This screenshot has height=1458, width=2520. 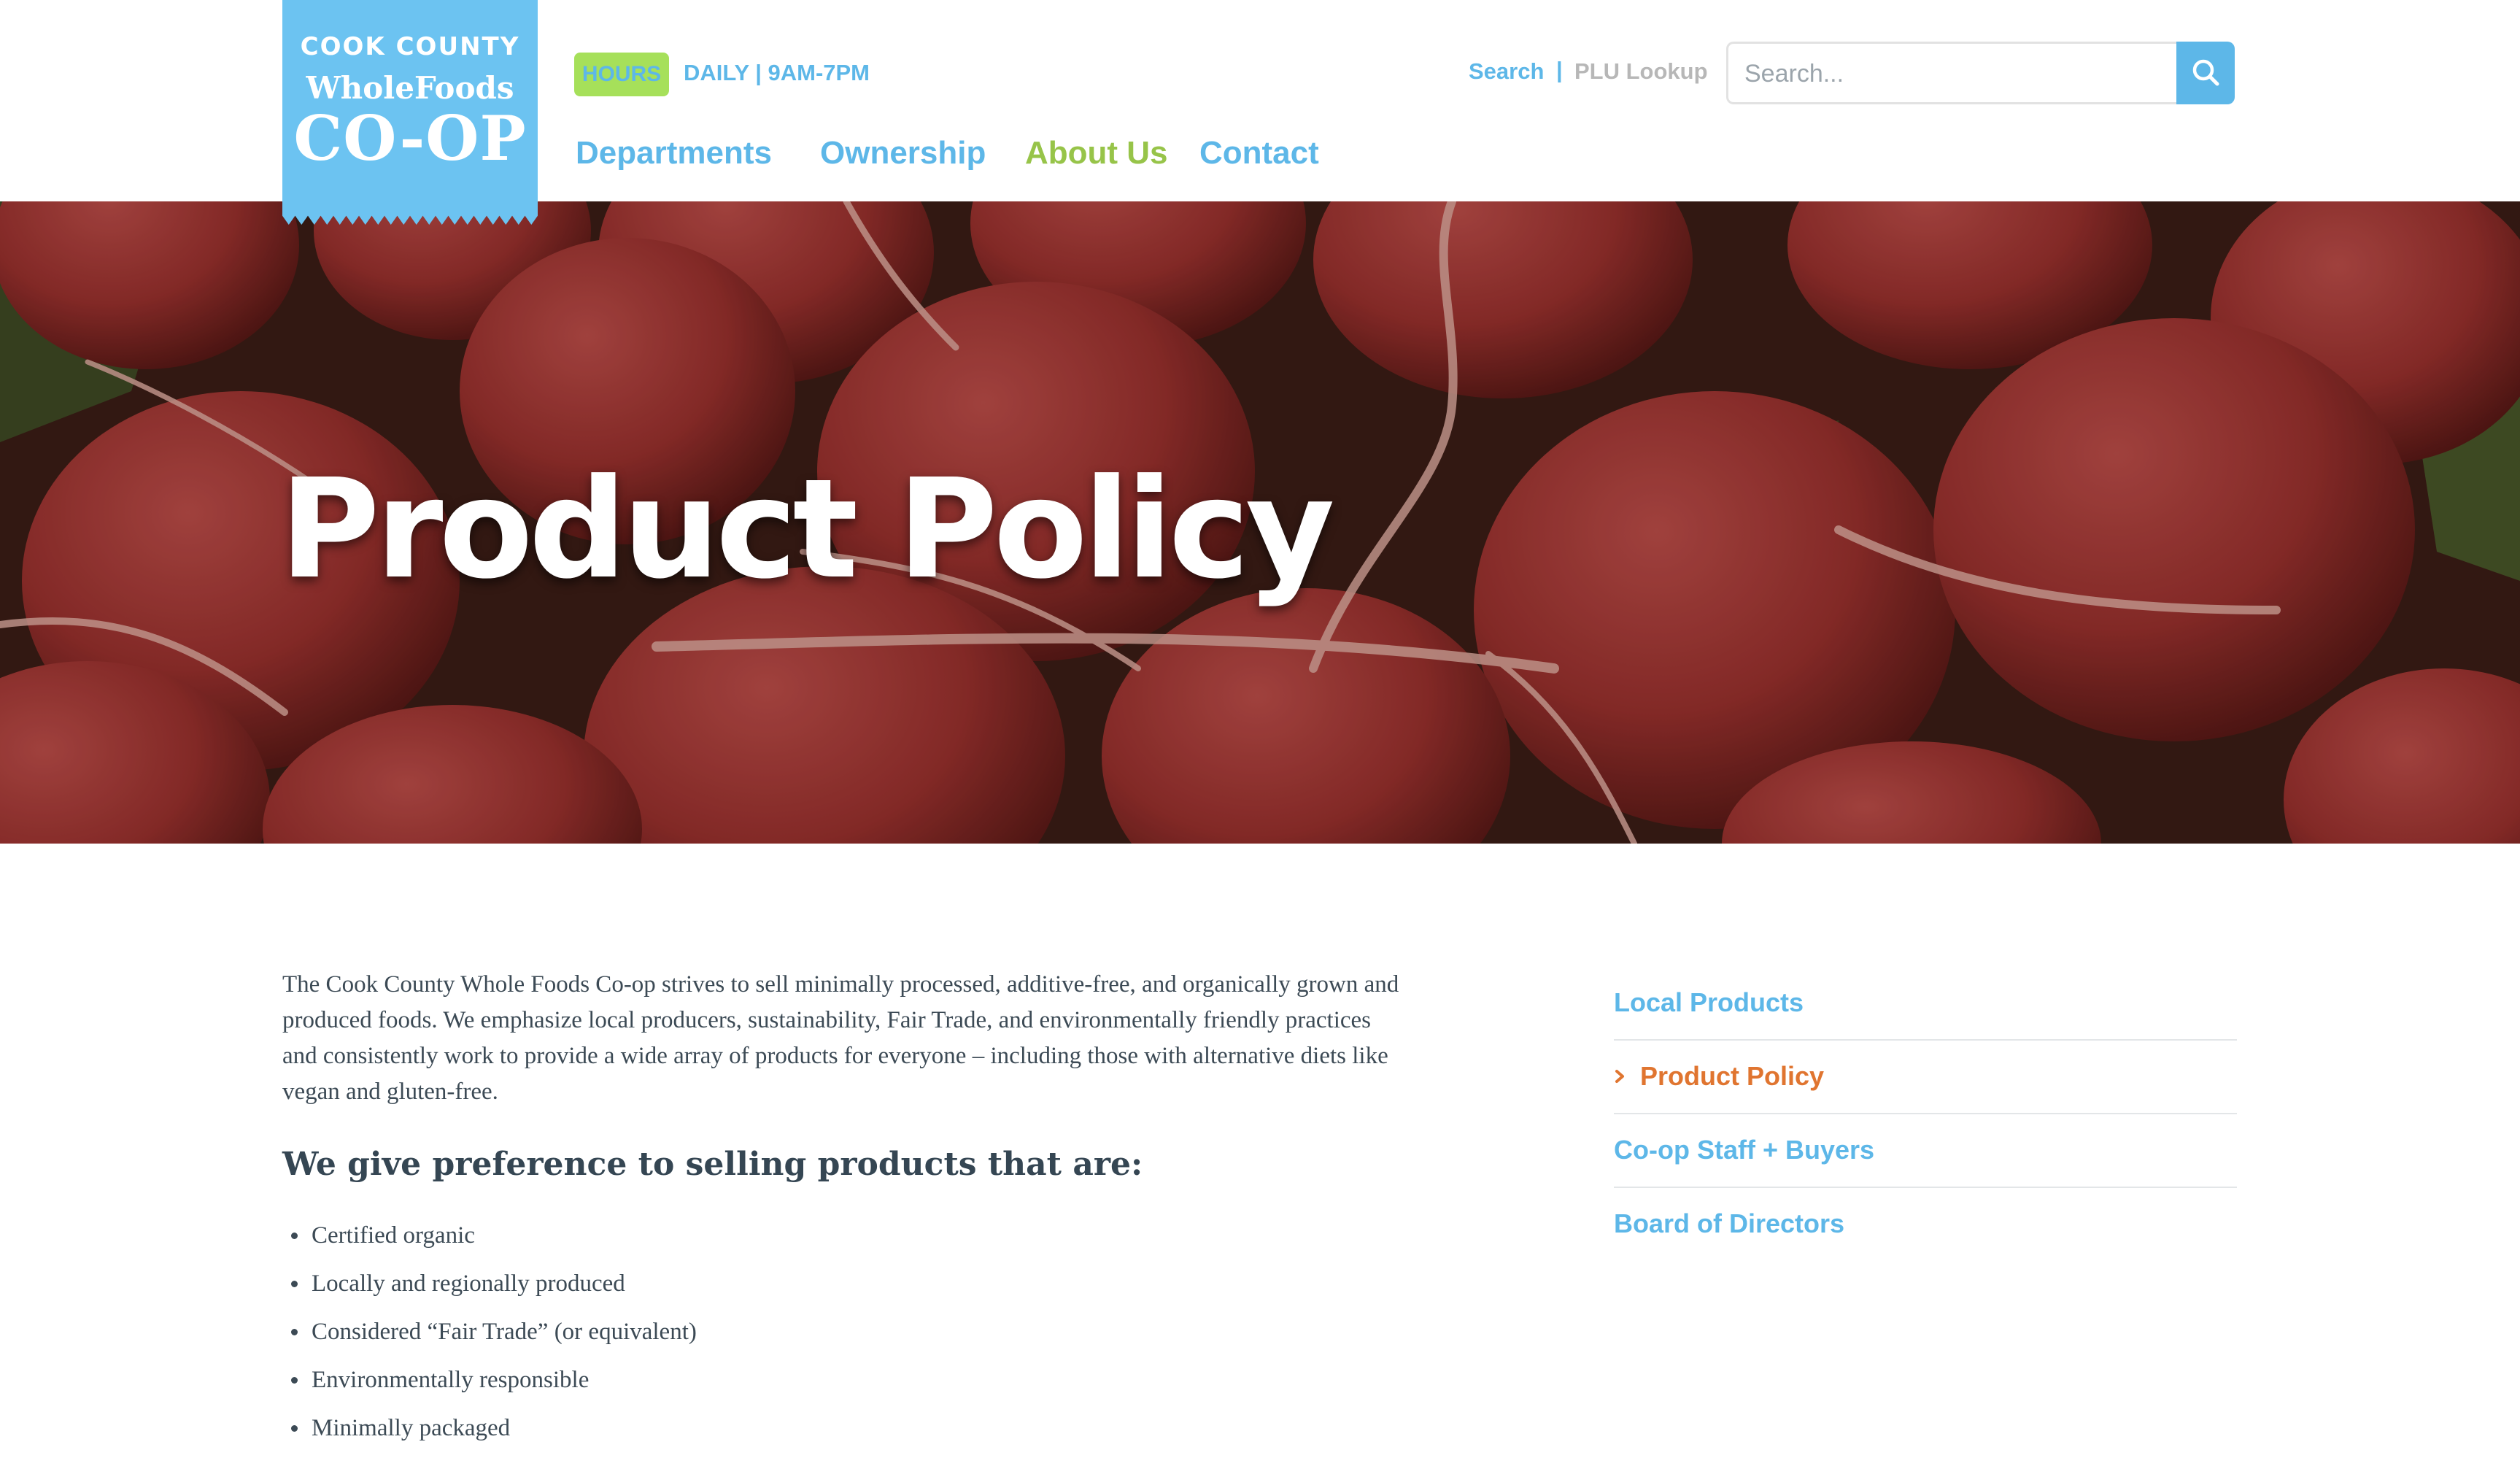 I want to click on nav-departments: Departments, so click(x=674, y=153).